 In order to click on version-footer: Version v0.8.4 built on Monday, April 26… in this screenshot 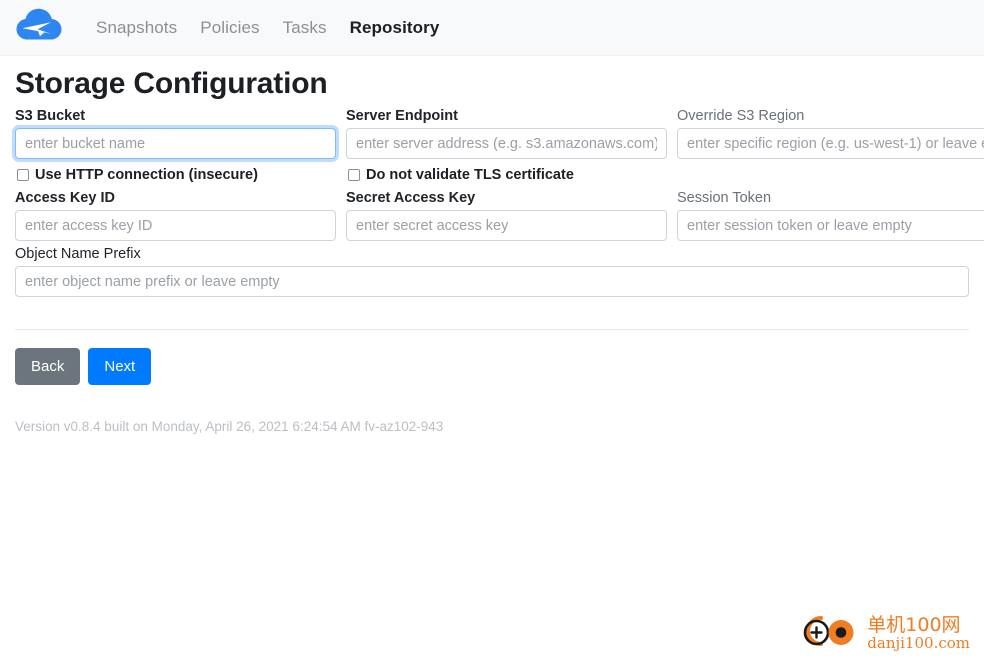, I will do `click(229, 426)`.